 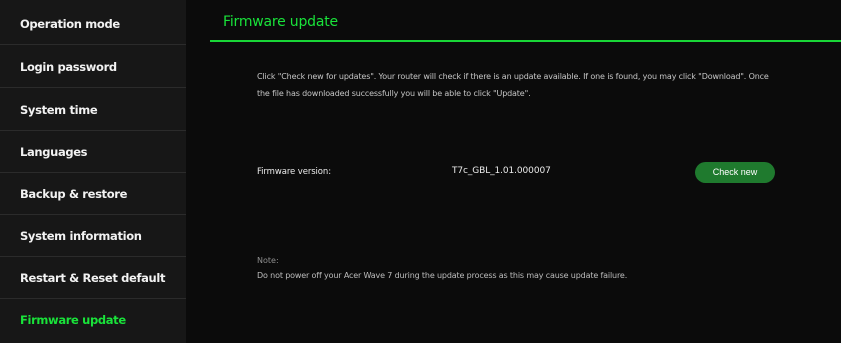 I want to click on sidebar-item-firmware-update: Firmware update, so click(x=93, y=320).